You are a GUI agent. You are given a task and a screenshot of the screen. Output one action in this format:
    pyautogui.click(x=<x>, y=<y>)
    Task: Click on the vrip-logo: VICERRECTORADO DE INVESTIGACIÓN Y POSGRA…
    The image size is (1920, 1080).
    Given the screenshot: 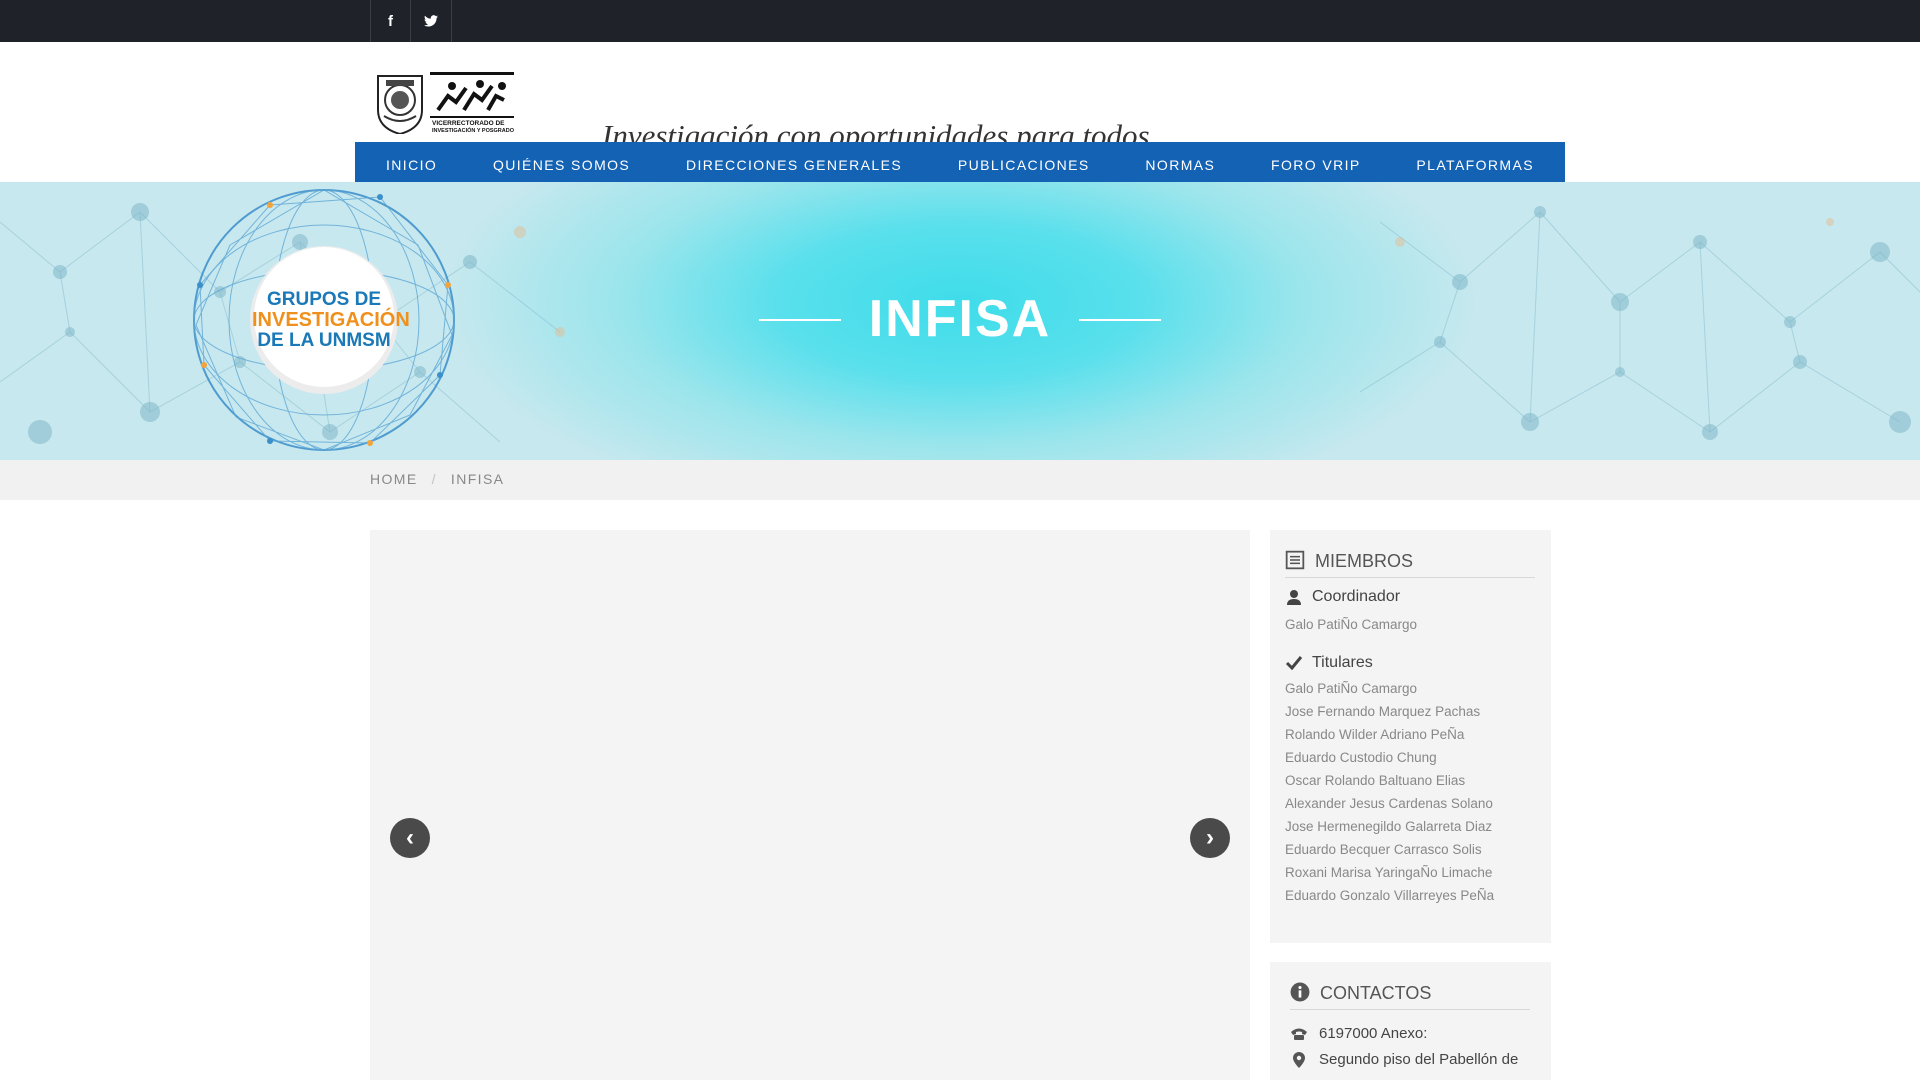 What is the action you would take?
    pyautogui.click(x=444, y=103)
    